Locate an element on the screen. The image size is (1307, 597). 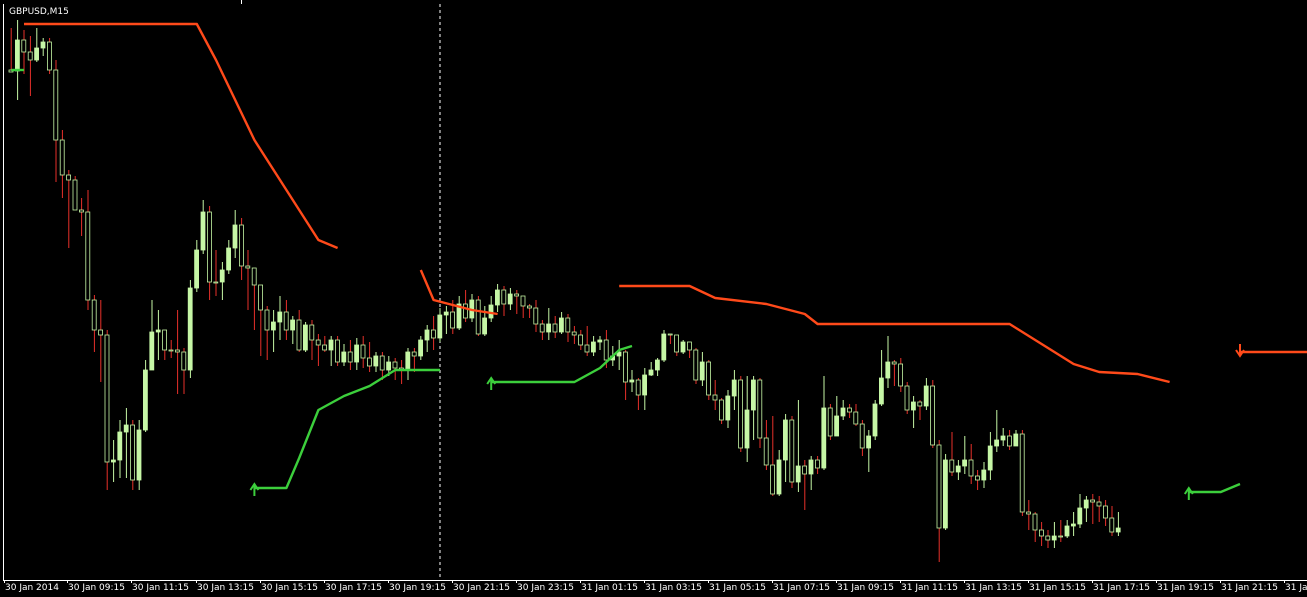
time-tick-label: 31 Jan 13:15 is located at coordinates (993, 588).